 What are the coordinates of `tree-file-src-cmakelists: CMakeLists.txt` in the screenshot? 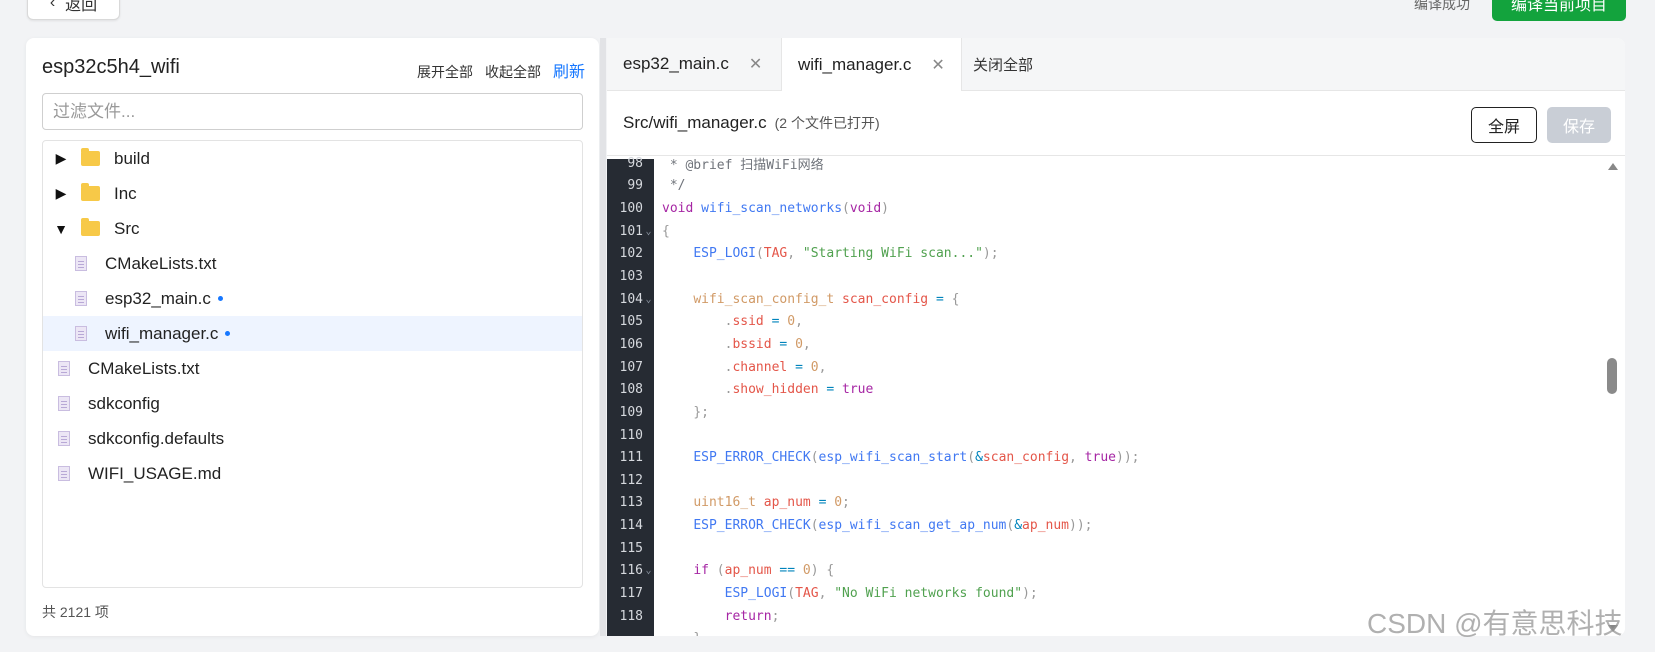 It's located at (312, 263).